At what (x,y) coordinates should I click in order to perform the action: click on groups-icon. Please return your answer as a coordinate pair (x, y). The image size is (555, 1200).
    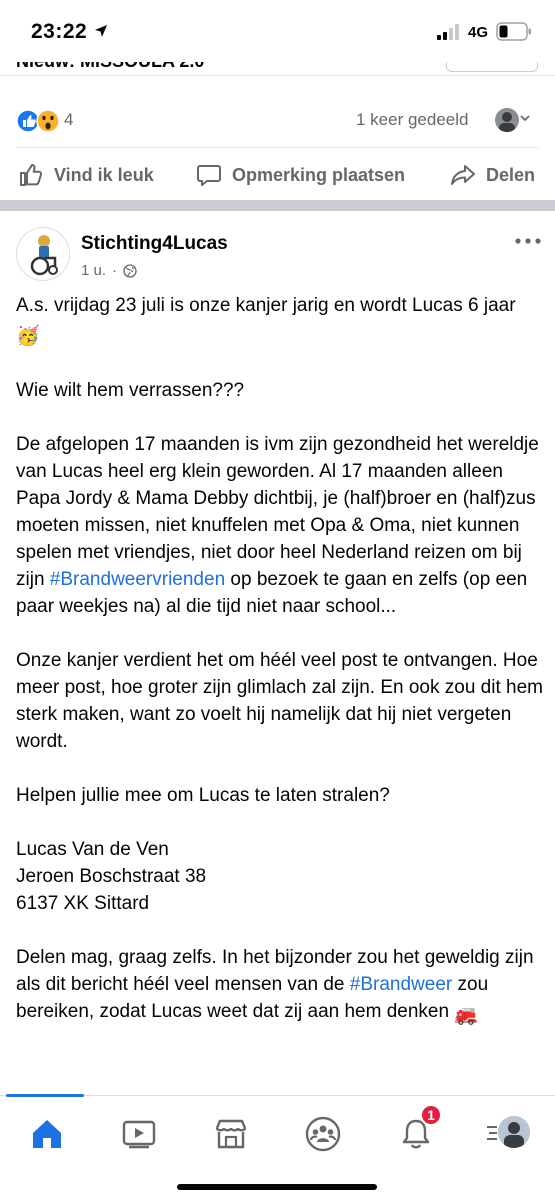
    Looking at the image, I should click on (323, 1134).